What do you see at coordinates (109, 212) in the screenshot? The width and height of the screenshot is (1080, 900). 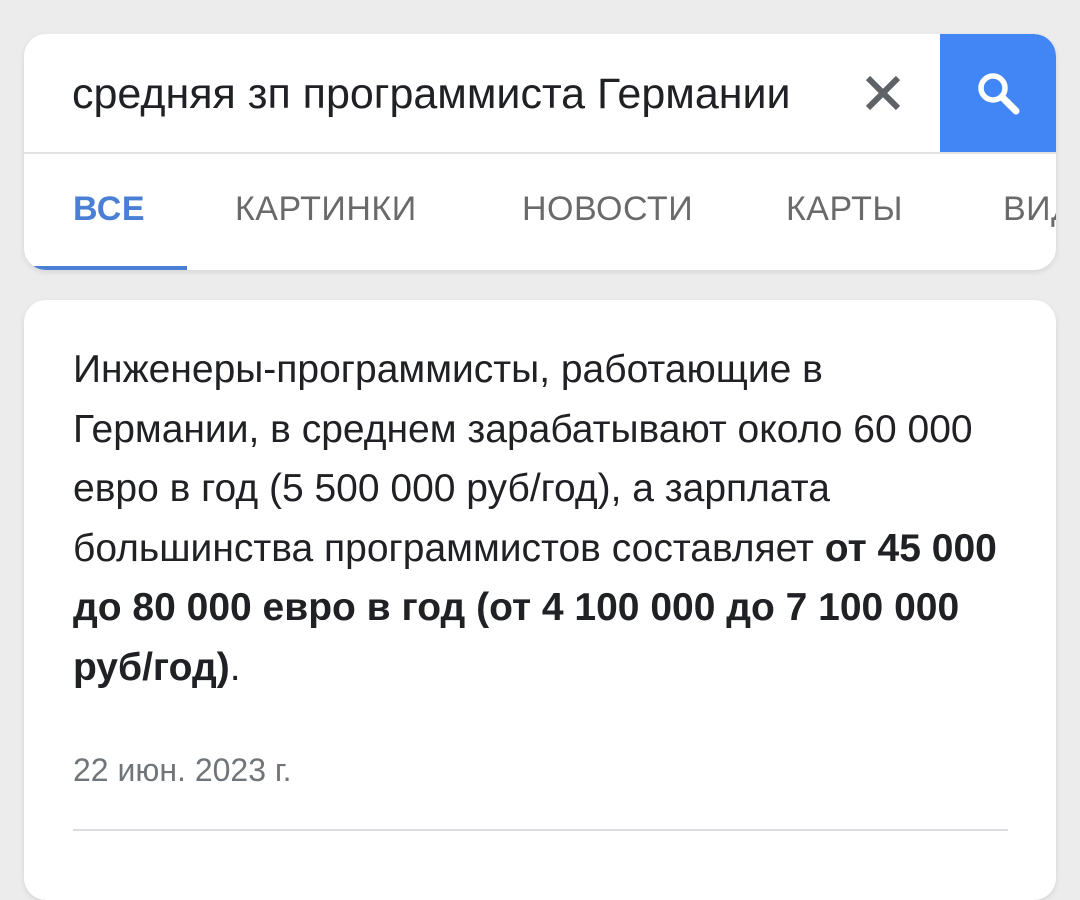 I see `tab-all: ВСЕ` at bounding box center [109, 212].